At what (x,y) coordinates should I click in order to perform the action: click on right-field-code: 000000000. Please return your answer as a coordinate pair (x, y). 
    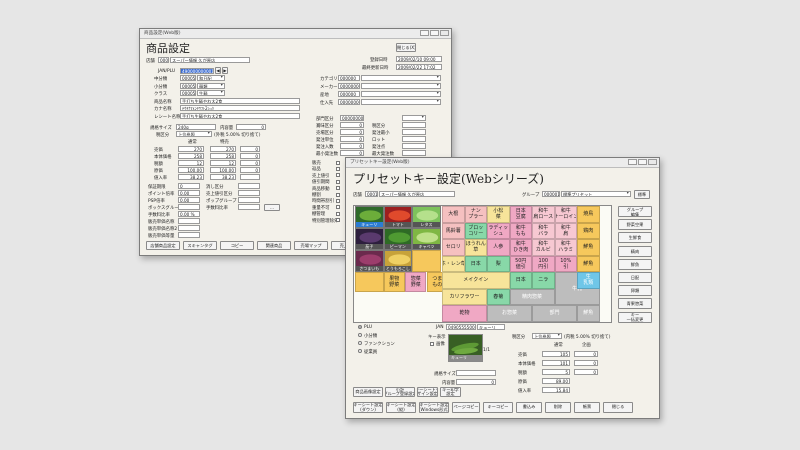
    Looking at the image, I should click on (349, 102).